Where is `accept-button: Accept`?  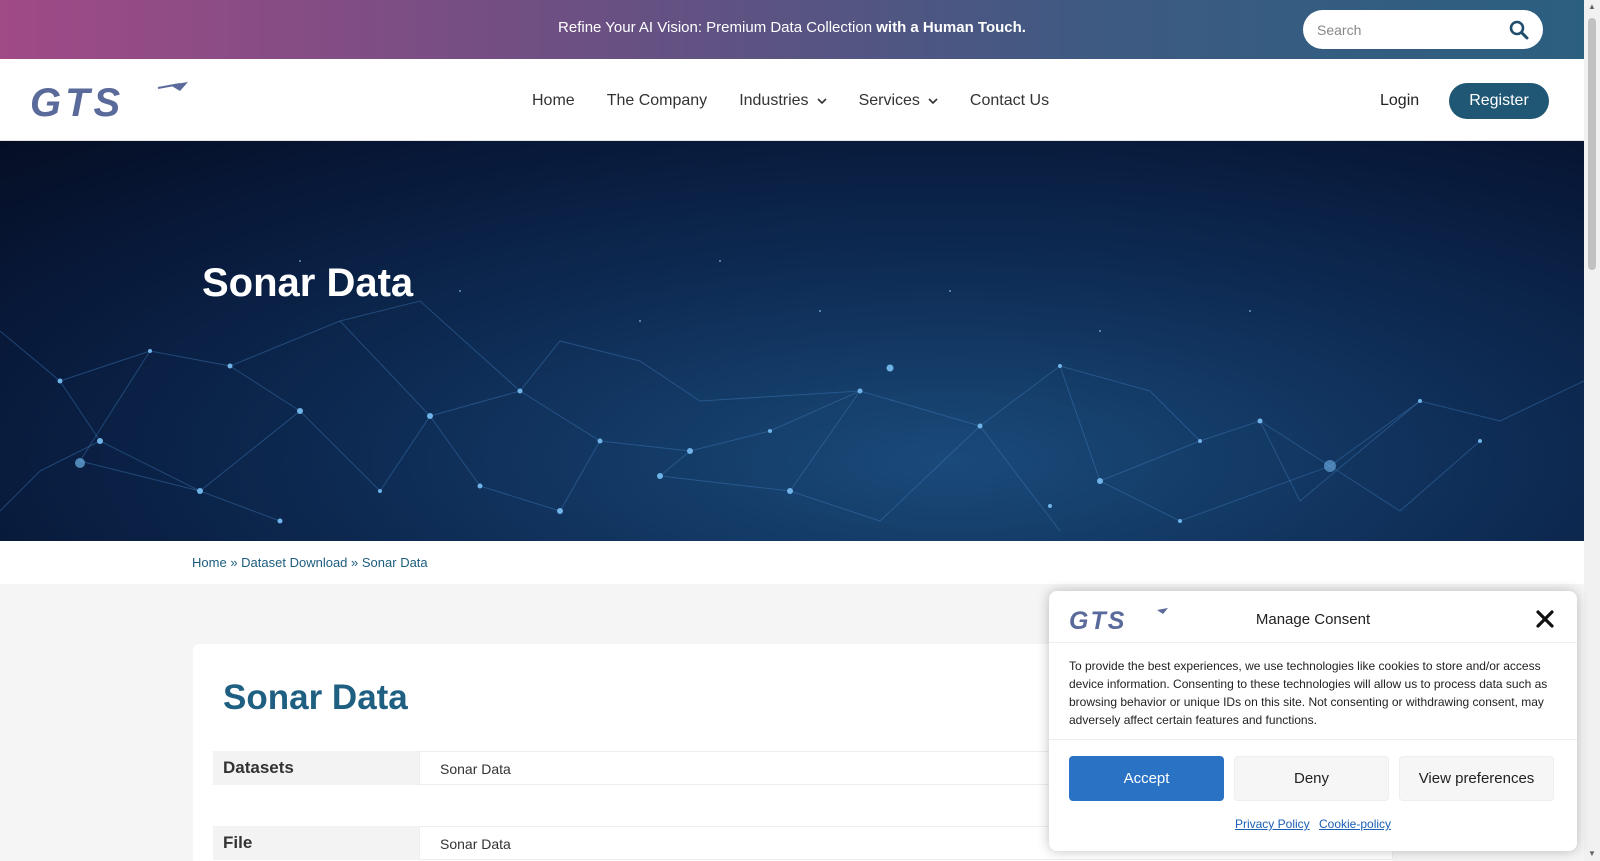
accept-button: Accept is located at coordinates (1146, 778).